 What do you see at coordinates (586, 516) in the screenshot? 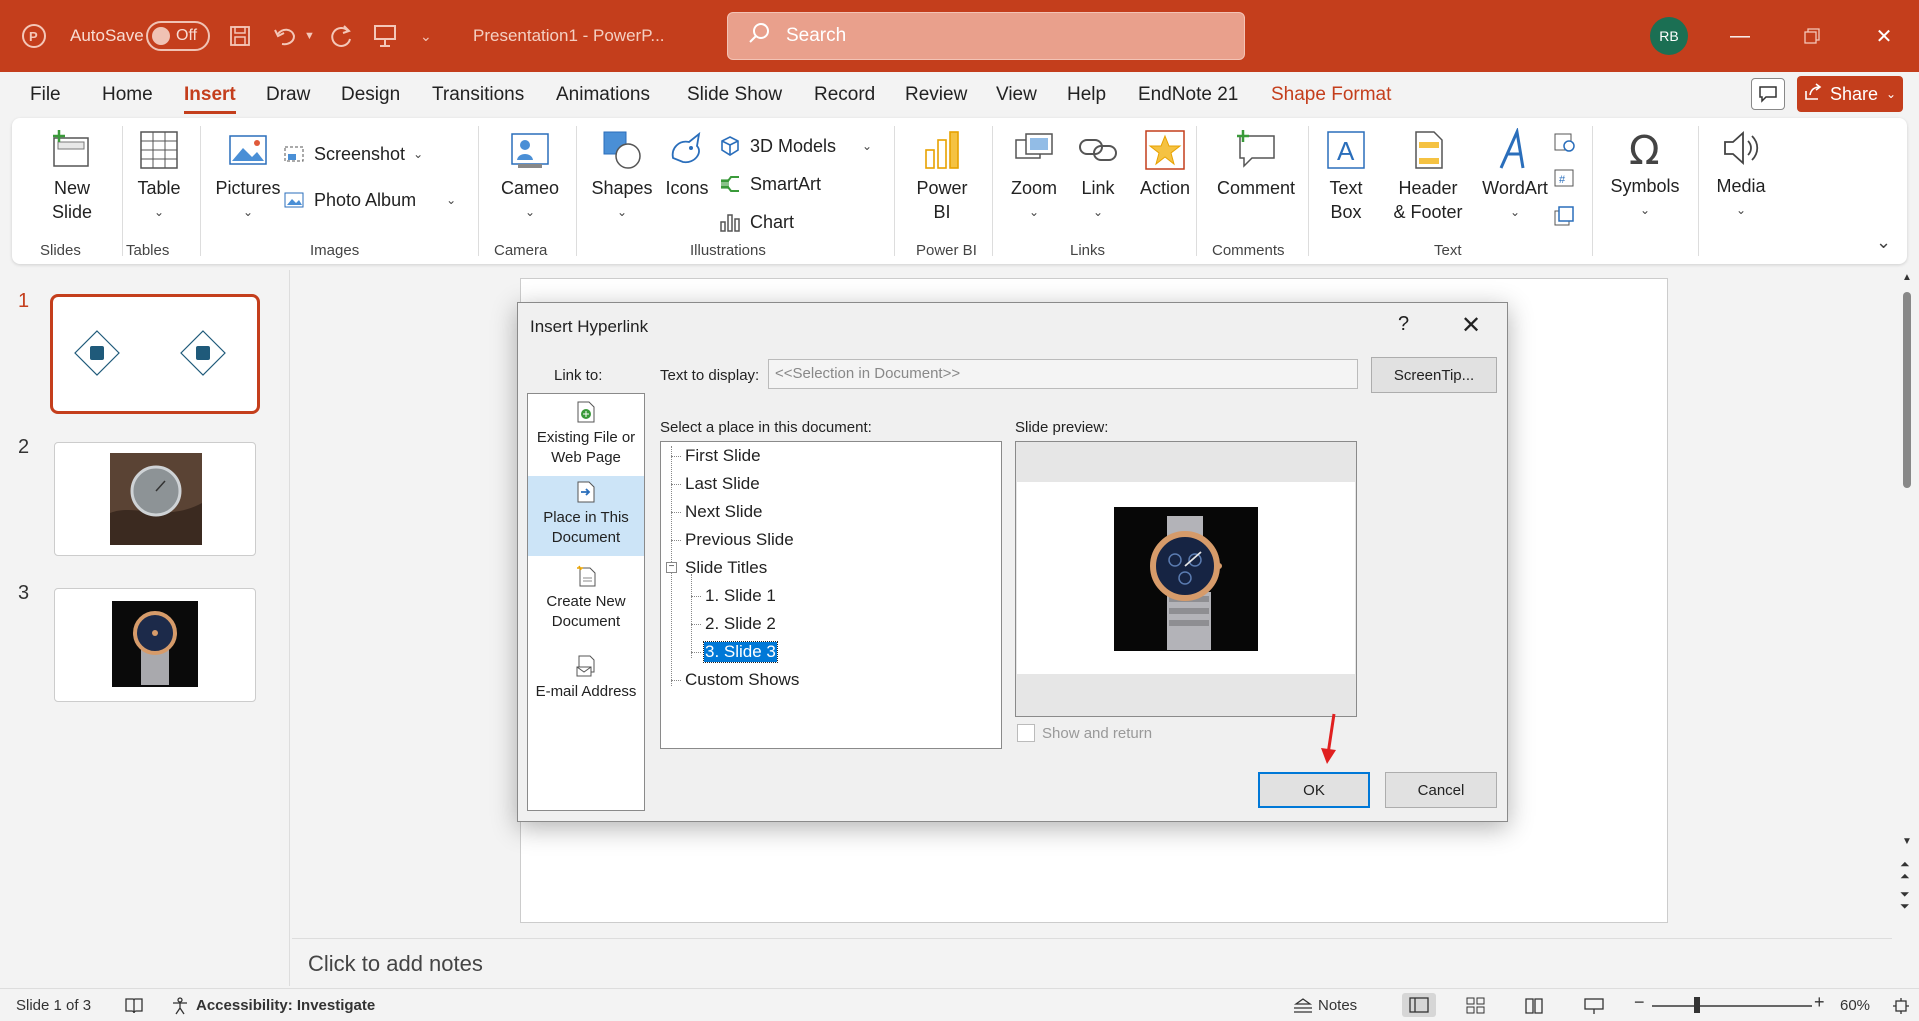
I see `link-option-place-in-document: Place in This Document` at bounding box center [586, 516].